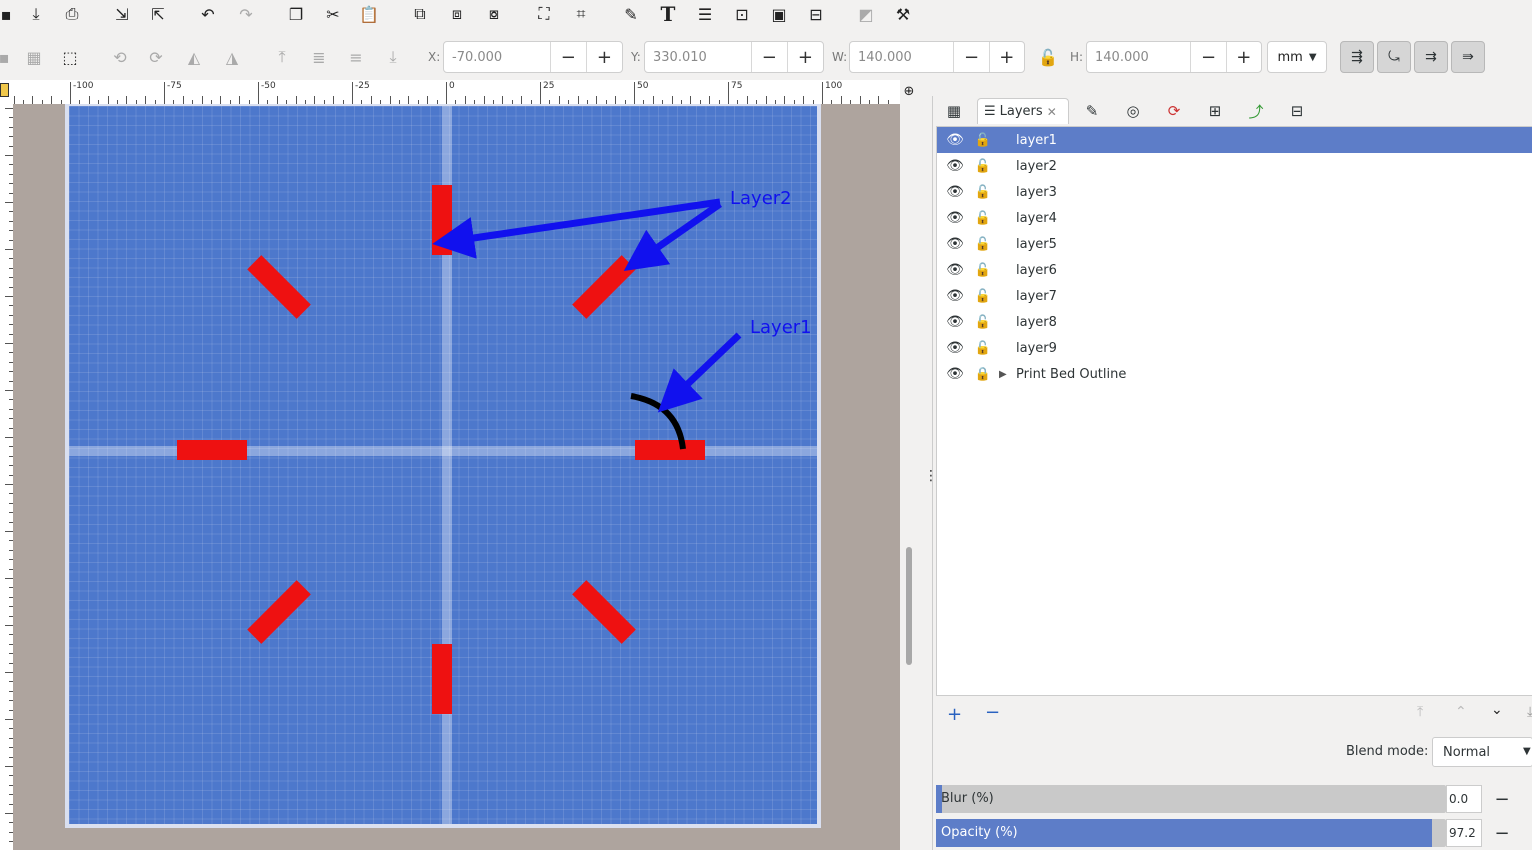  I want to click on y-field: 330.010 − +, so click(734, 57).